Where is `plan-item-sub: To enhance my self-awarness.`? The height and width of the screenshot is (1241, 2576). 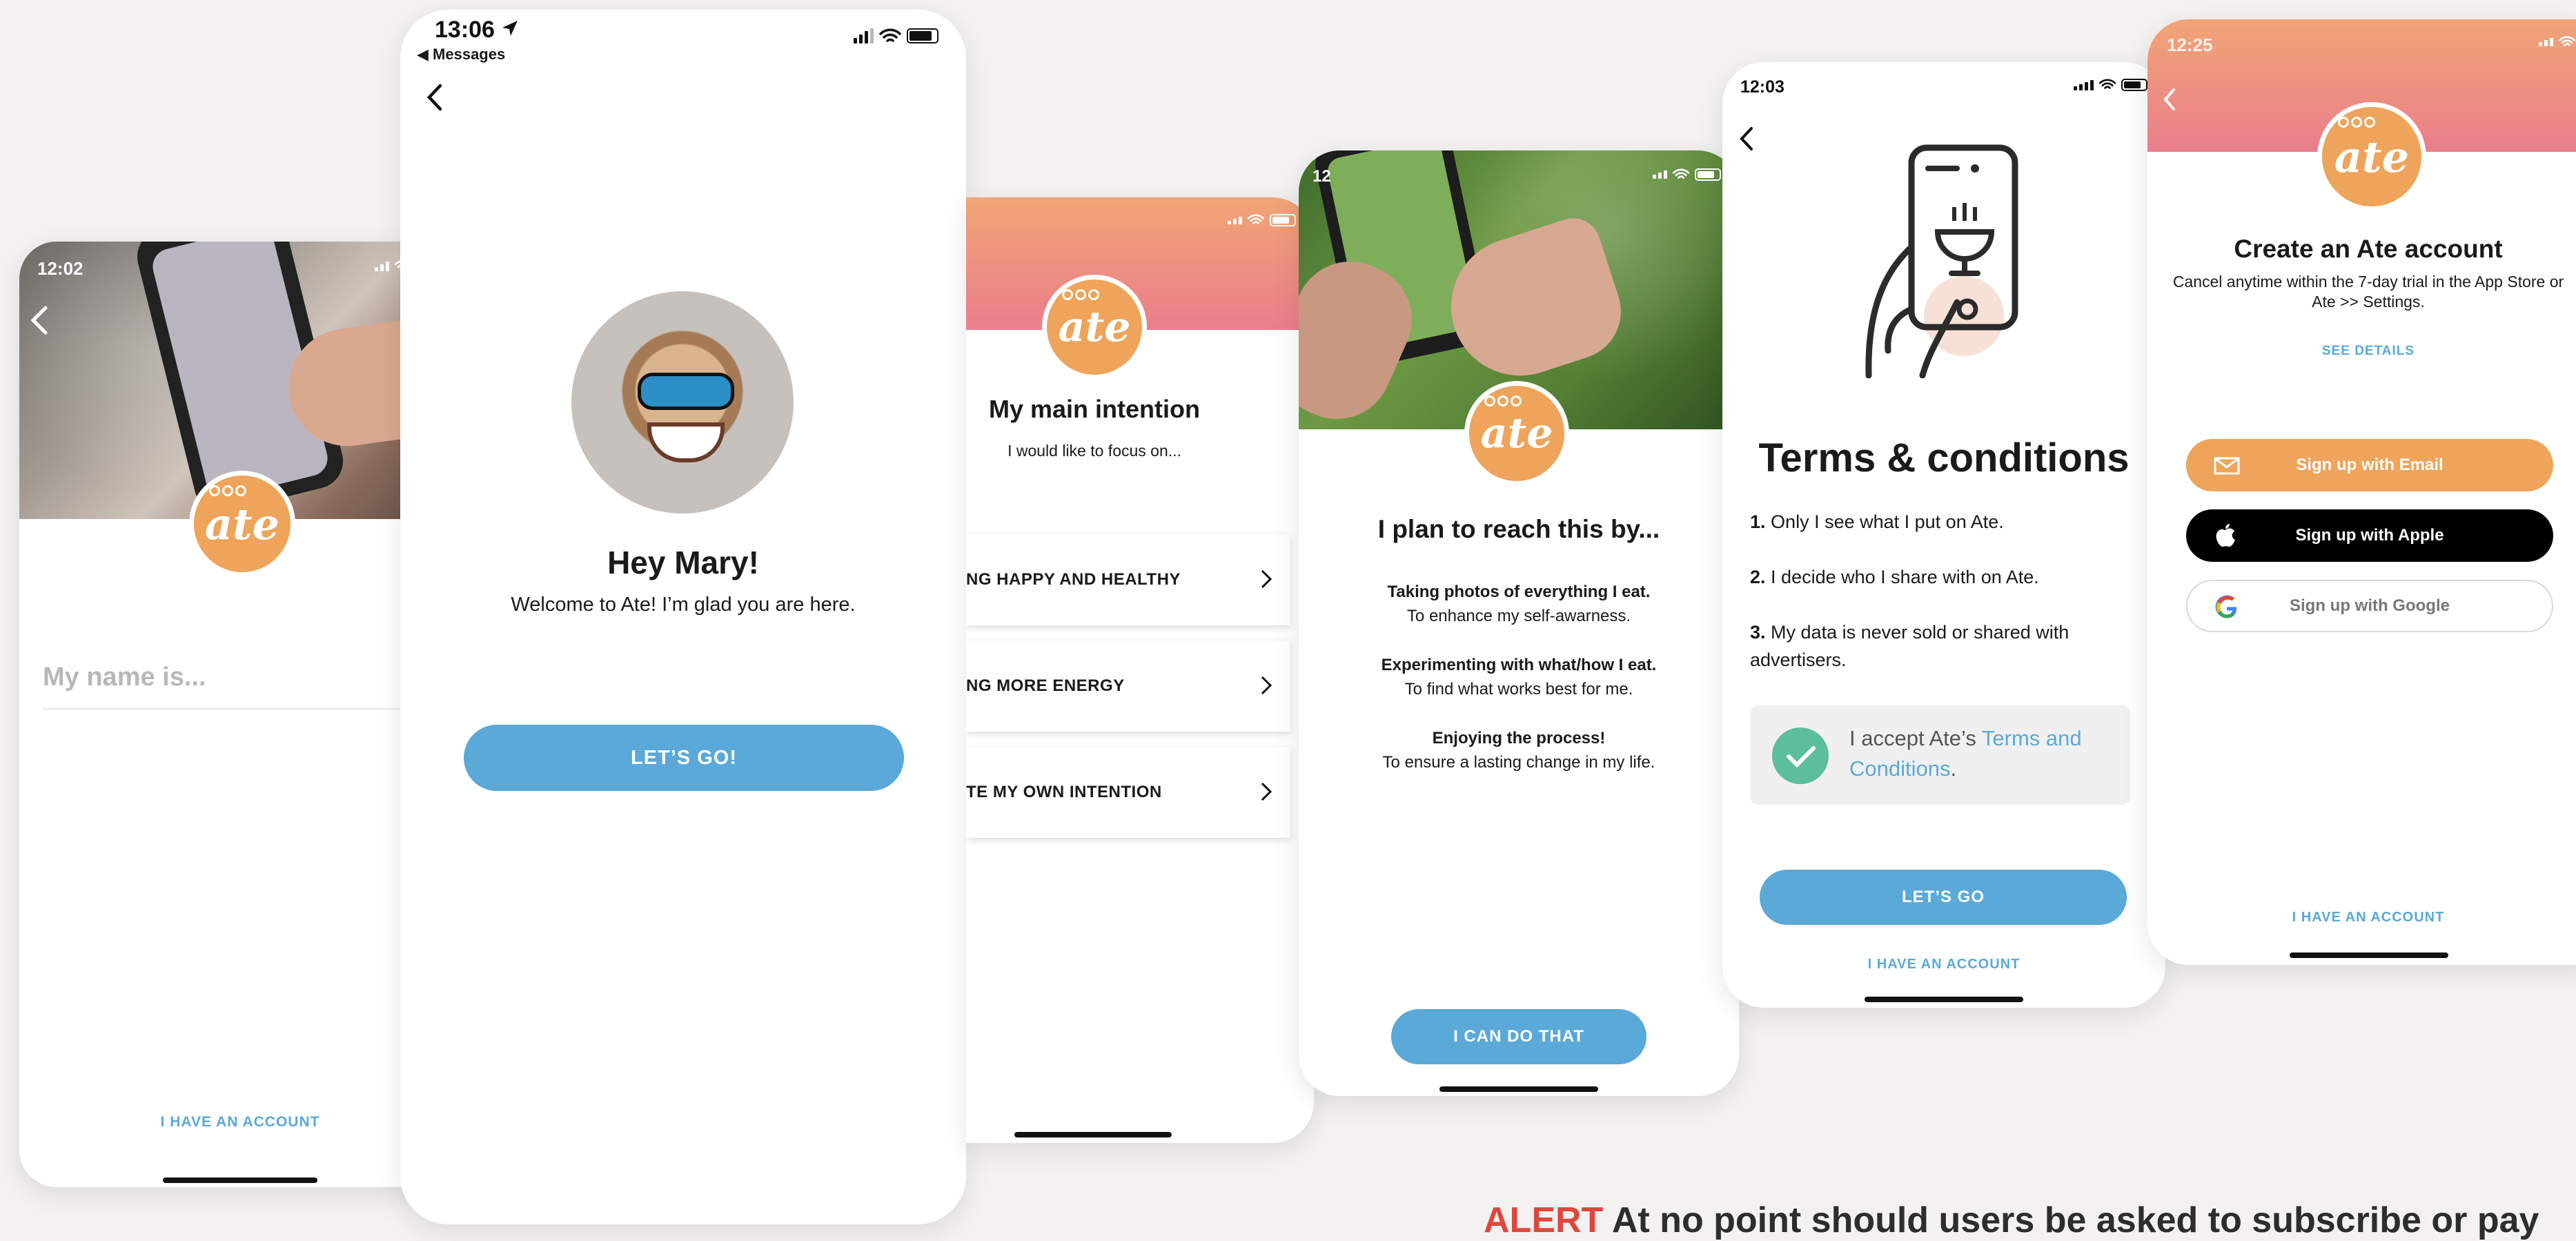
plan-item-sub: To enhance my self-awarness. is located at coordinates (1518, 616).